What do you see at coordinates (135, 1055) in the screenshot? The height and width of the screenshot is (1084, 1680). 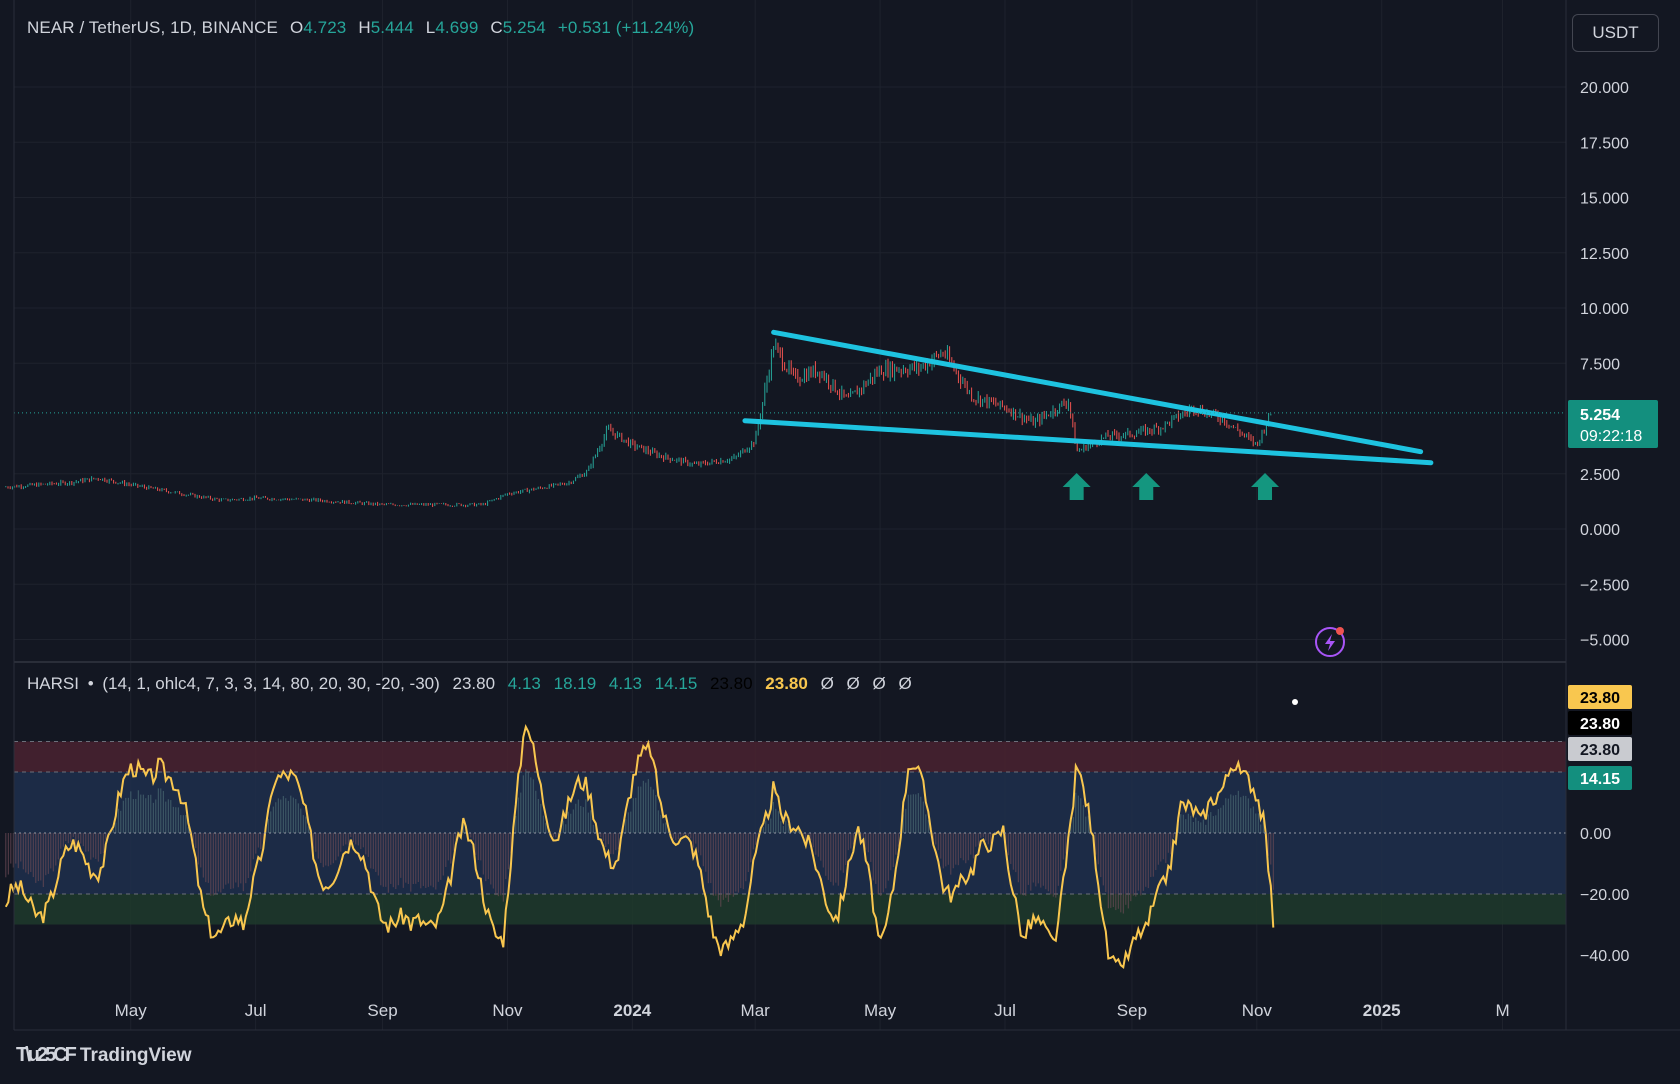 I see `brand-name: TradingView` at bounding box center [135, 1055].